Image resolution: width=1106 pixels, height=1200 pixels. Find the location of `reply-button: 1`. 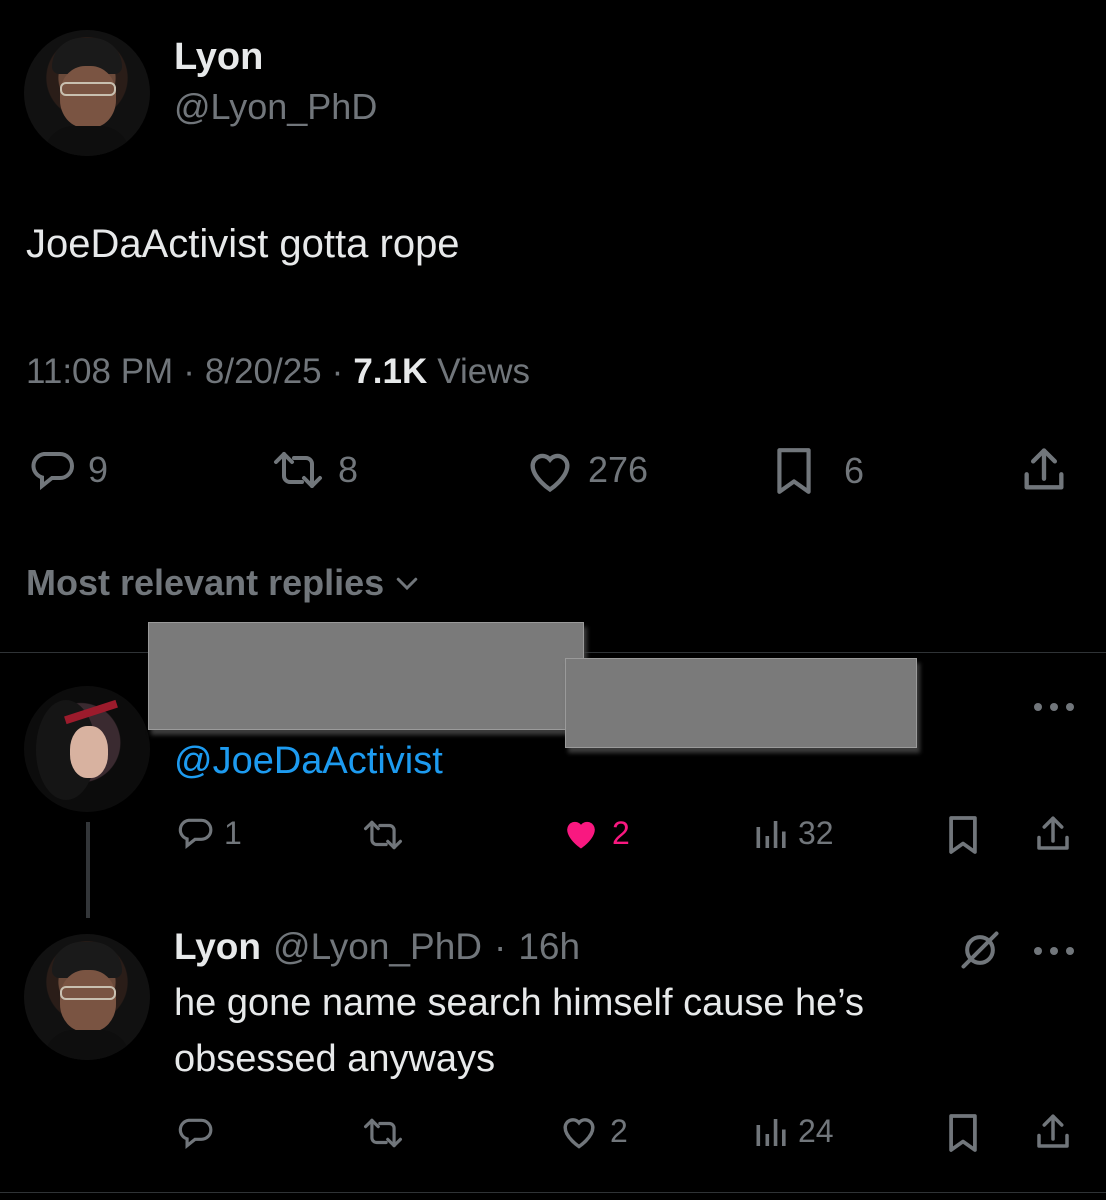

reply-button: 1 is located at coordinates (209, 833).